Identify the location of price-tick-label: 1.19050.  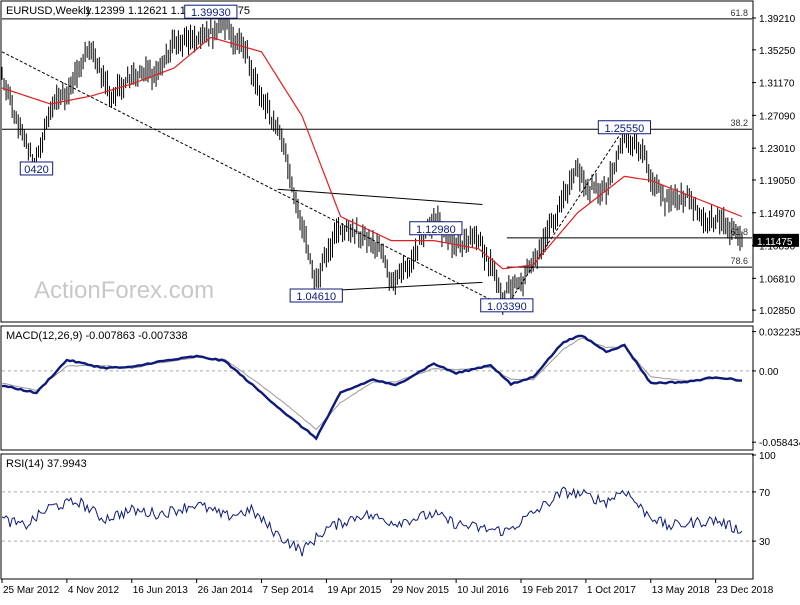
(777, 181).